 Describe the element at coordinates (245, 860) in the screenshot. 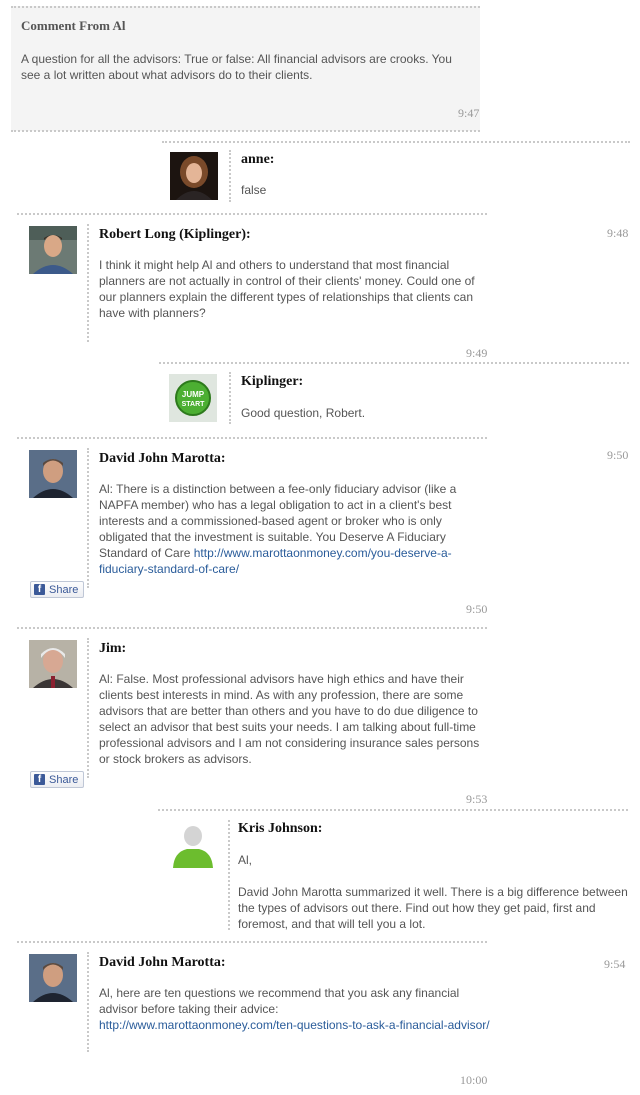

I see `kris-greeting: Al,` at that location.